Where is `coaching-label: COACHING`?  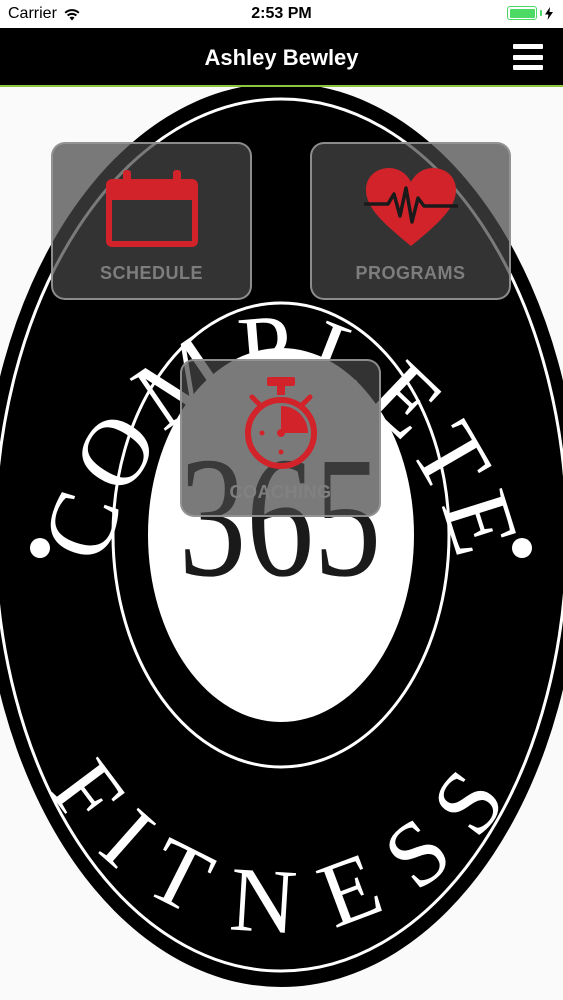
coaching-label: COACHING is located at coordinates (280, 492).